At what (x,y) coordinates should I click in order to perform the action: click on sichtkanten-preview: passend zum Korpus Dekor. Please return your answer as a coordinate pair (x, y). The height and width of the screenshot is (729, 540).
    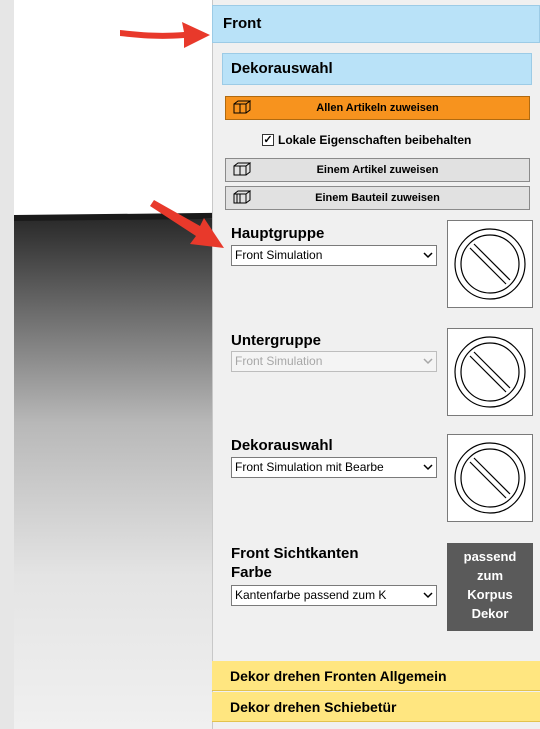
    Looking at the image, I should click on (490, 587).